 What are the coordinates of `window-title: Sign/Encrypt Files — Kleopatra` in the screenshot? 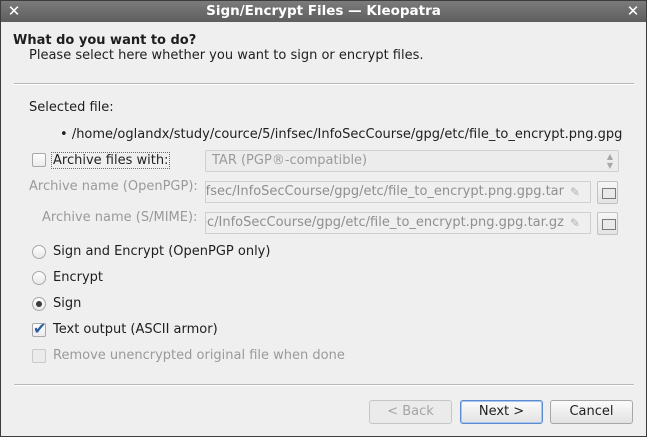 It's located at (323, 11).